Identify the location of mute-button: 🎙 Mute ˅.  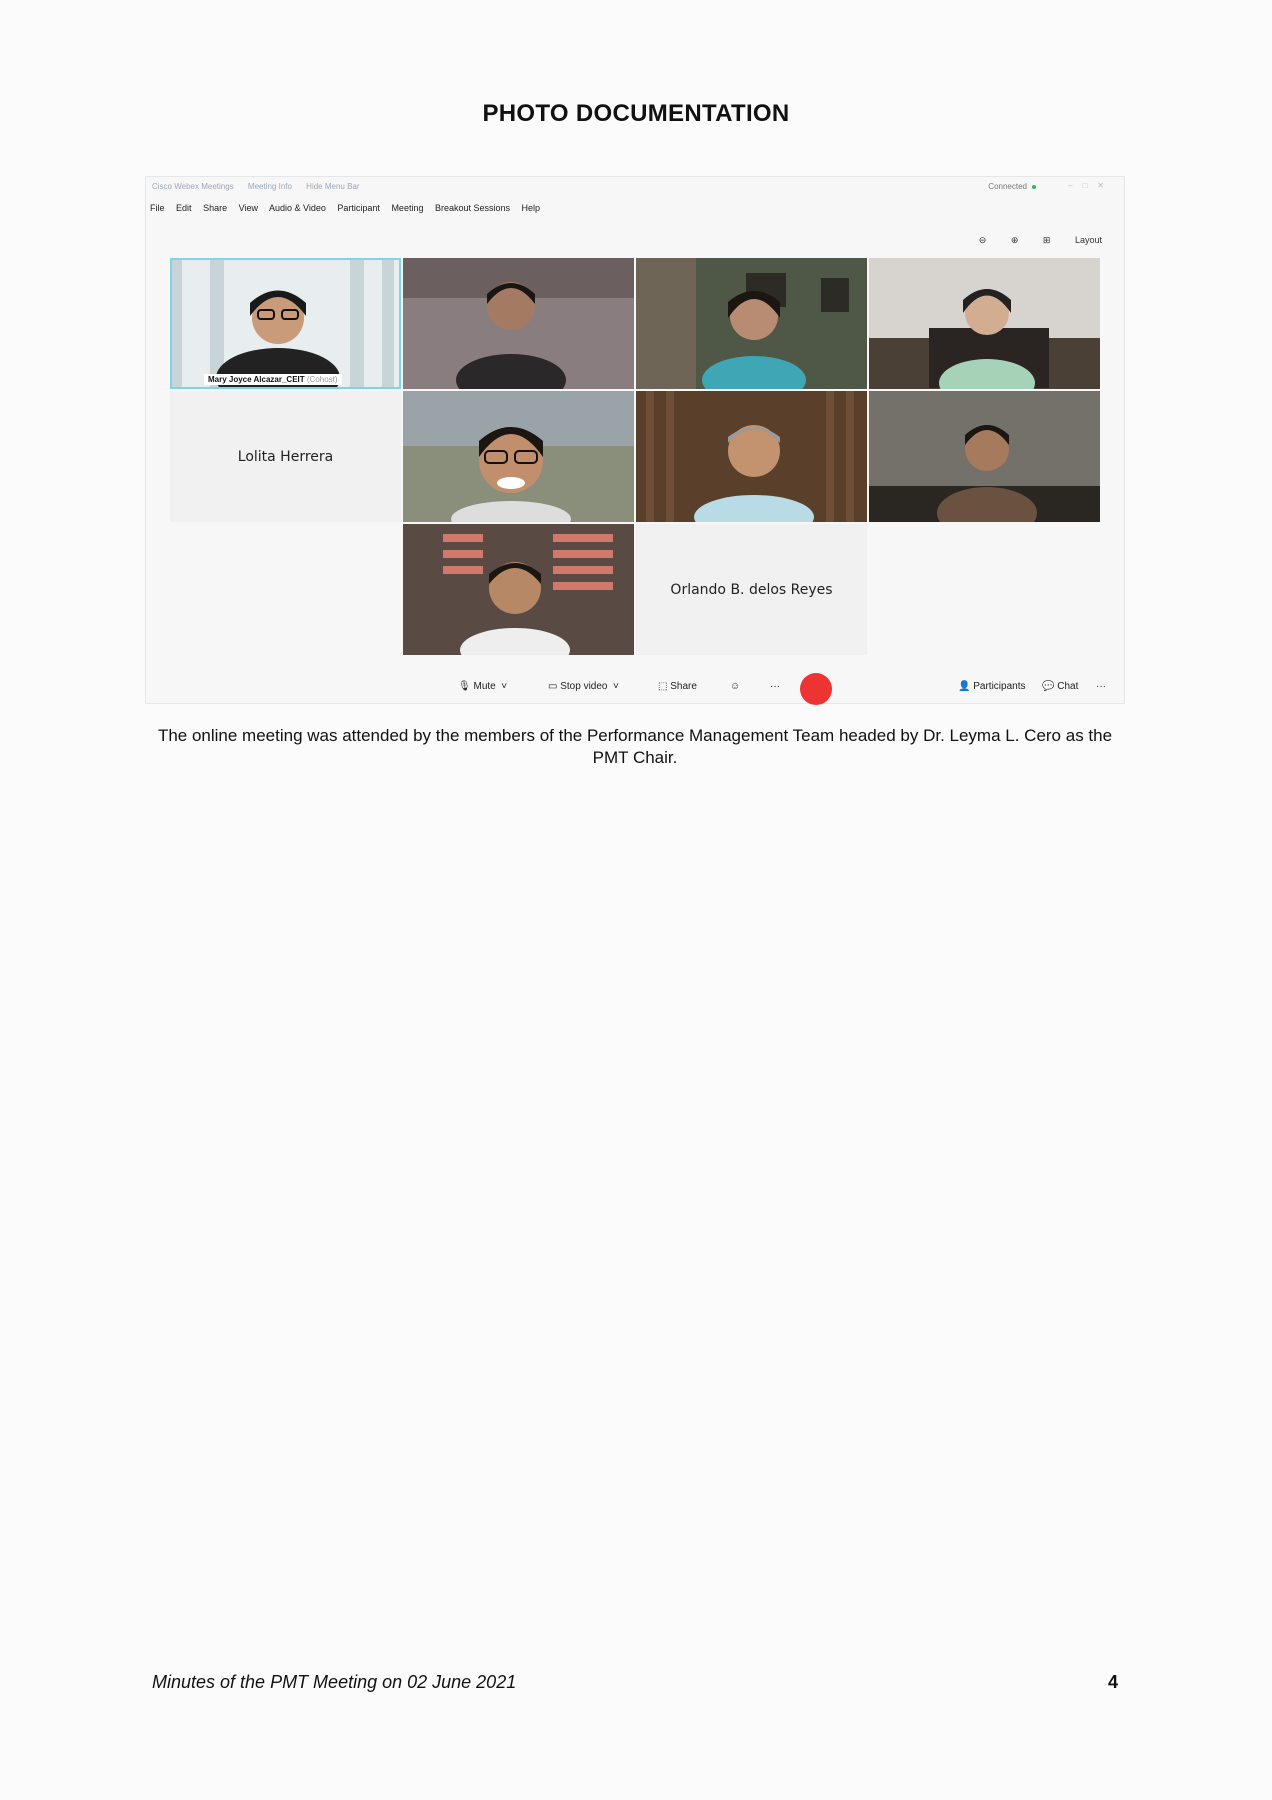
(482, 686).